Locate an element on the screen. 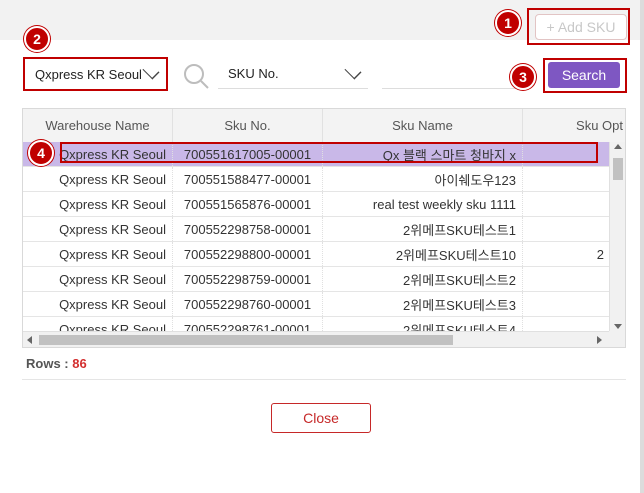 This screenshot has width=644, height=493. scroll-right-icon is located at coordinates (599, 340).